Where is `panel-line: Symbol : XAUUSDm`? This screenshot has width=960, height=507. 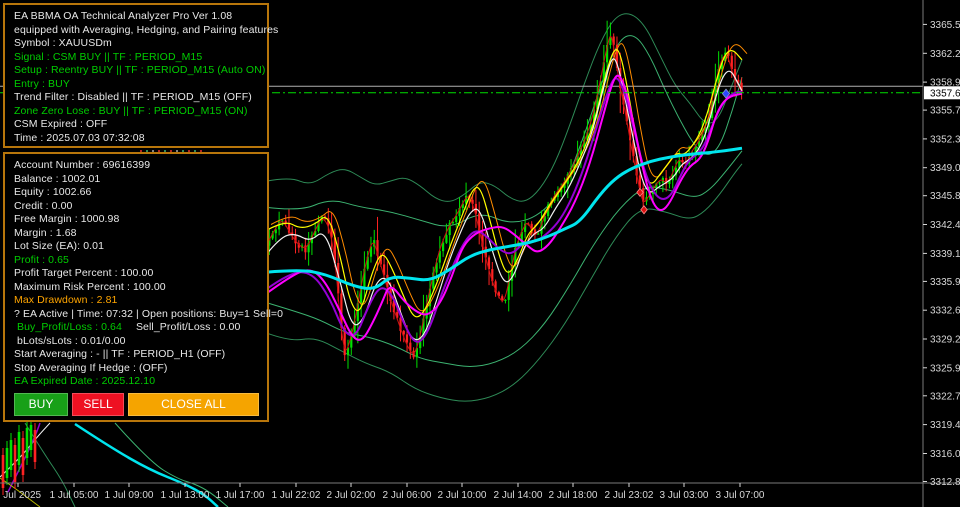 panel-line: Symbol : XAUUSDm is located at coordinates (140, 44).